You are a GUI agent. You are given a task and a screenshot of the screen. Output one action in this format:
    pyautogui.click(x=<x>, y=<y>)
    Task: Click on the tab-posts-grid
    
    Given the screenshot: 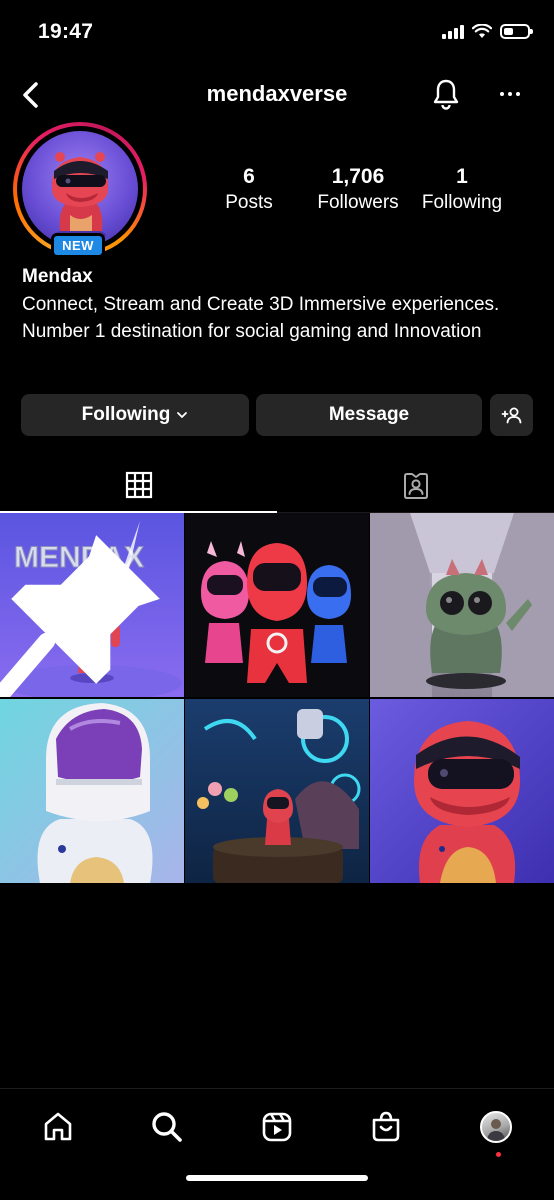 What is the action you would take?
    pyautogui.click(x=138, y=485)
    